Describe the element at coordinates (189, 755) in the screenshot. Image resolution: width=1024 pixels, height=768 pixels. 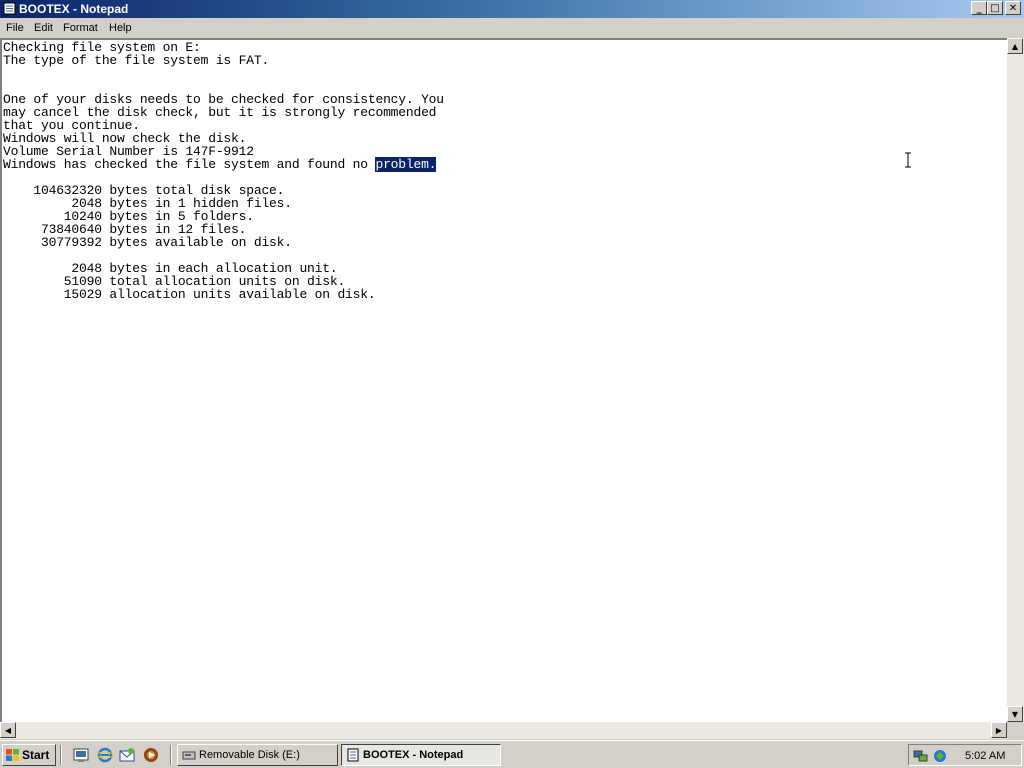
I see `removable-disk-icon` at that location.